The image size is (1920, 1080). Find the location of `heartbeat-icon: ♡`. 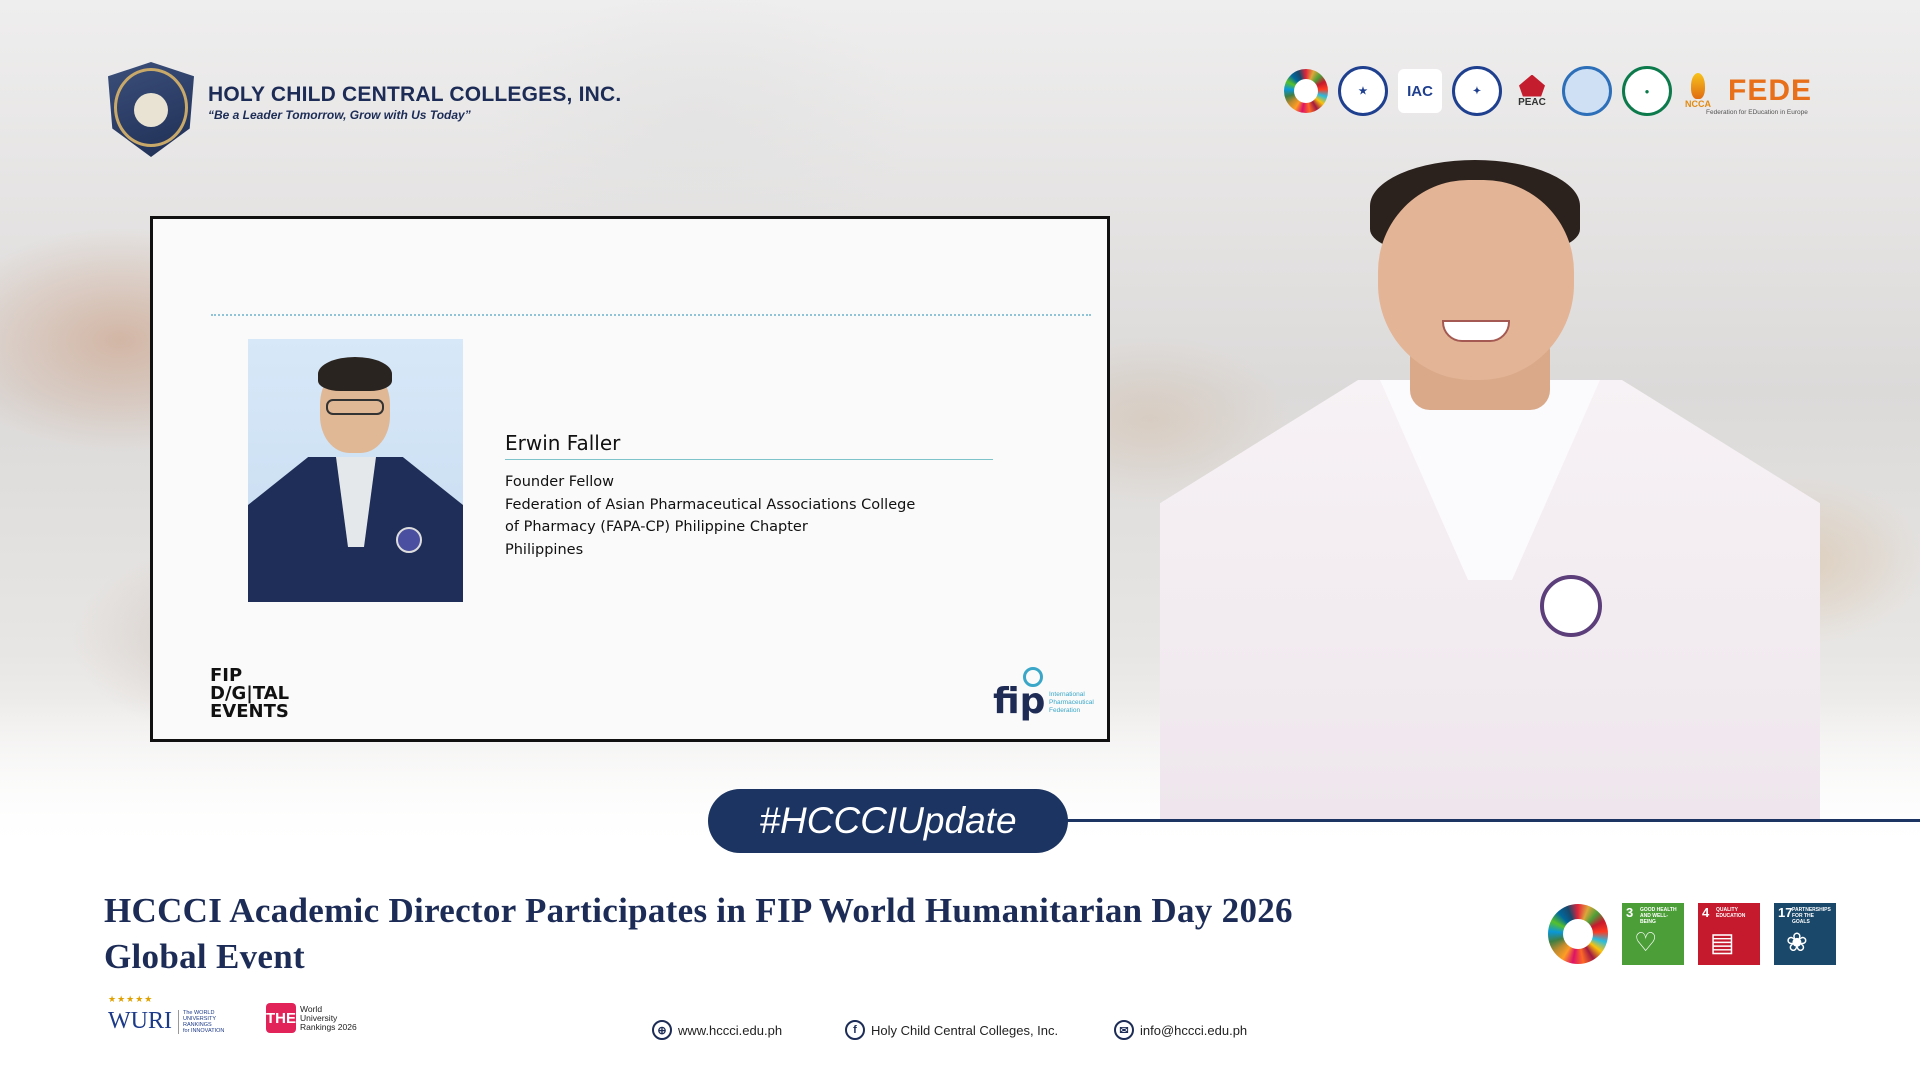

heartbeat-icon: ♡ is located at coordinates (1646, 942).